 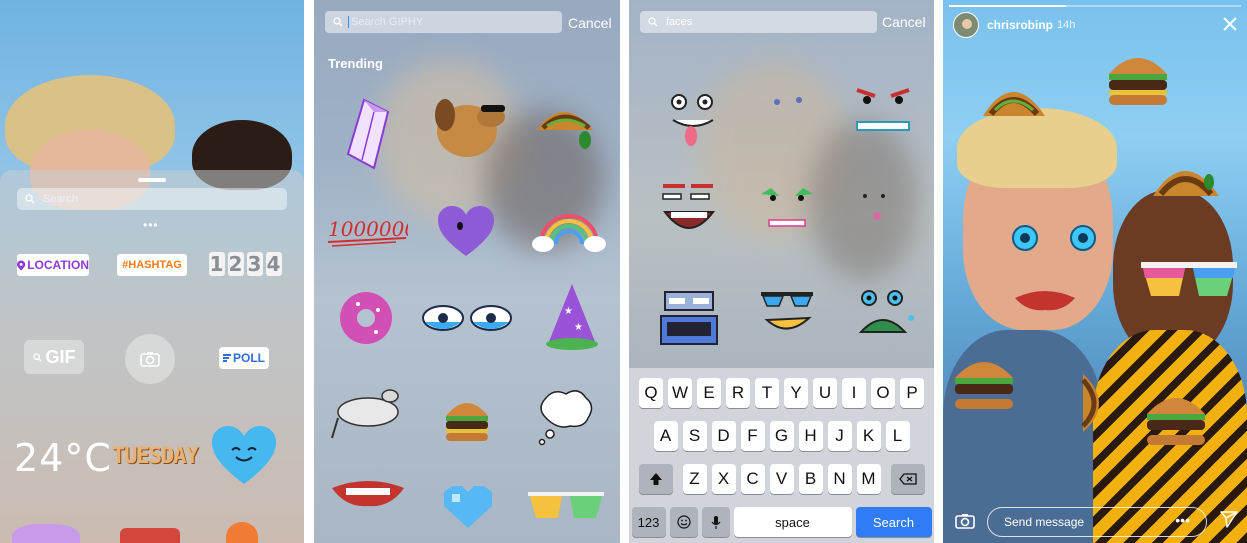 I want to click on giphy-search-placeholder: Search GIPHY, so click(x=385, y=22).